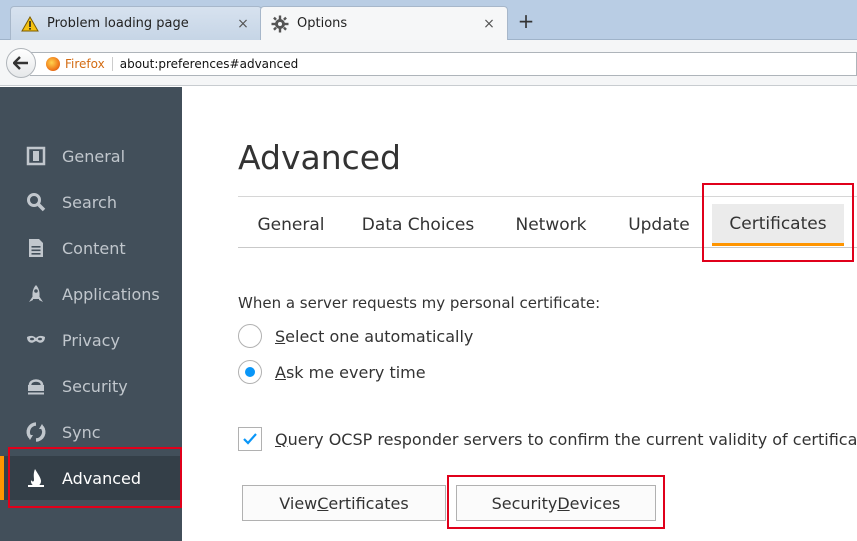 This screenshot has width=857, height=541. I want to click on subtab-certificates: Certificates, so click(778, 225).